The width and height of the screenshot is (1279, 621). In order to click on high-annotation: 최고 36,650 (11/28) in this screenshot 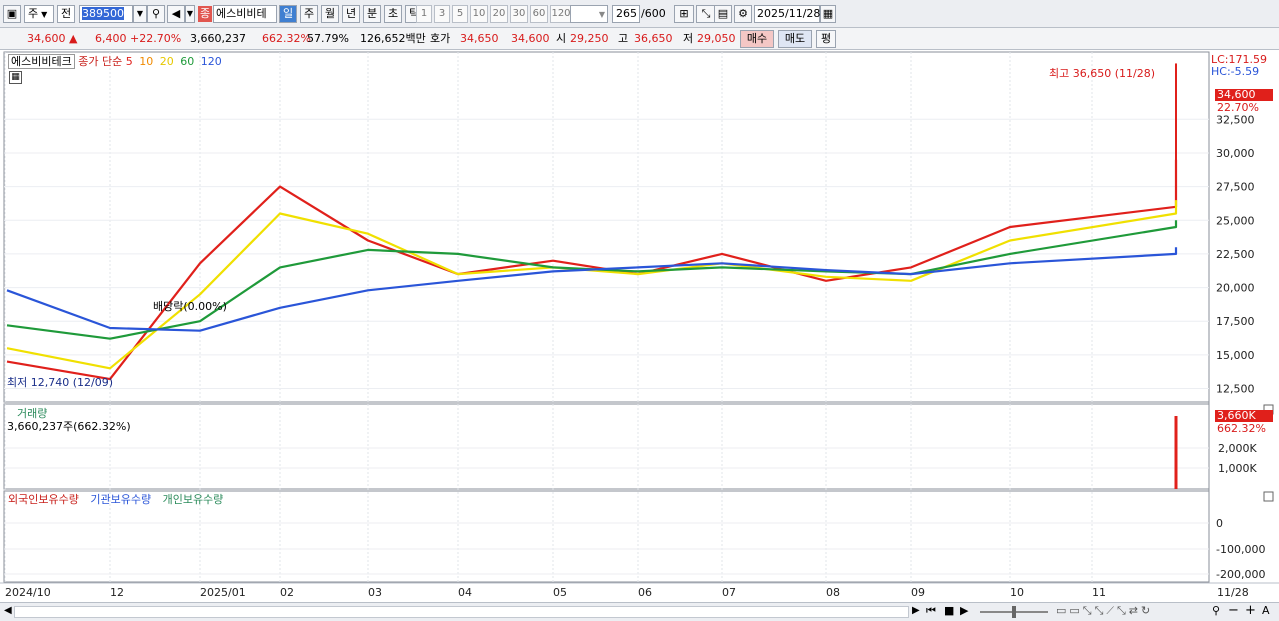, I will do `click(1102, 73)`.